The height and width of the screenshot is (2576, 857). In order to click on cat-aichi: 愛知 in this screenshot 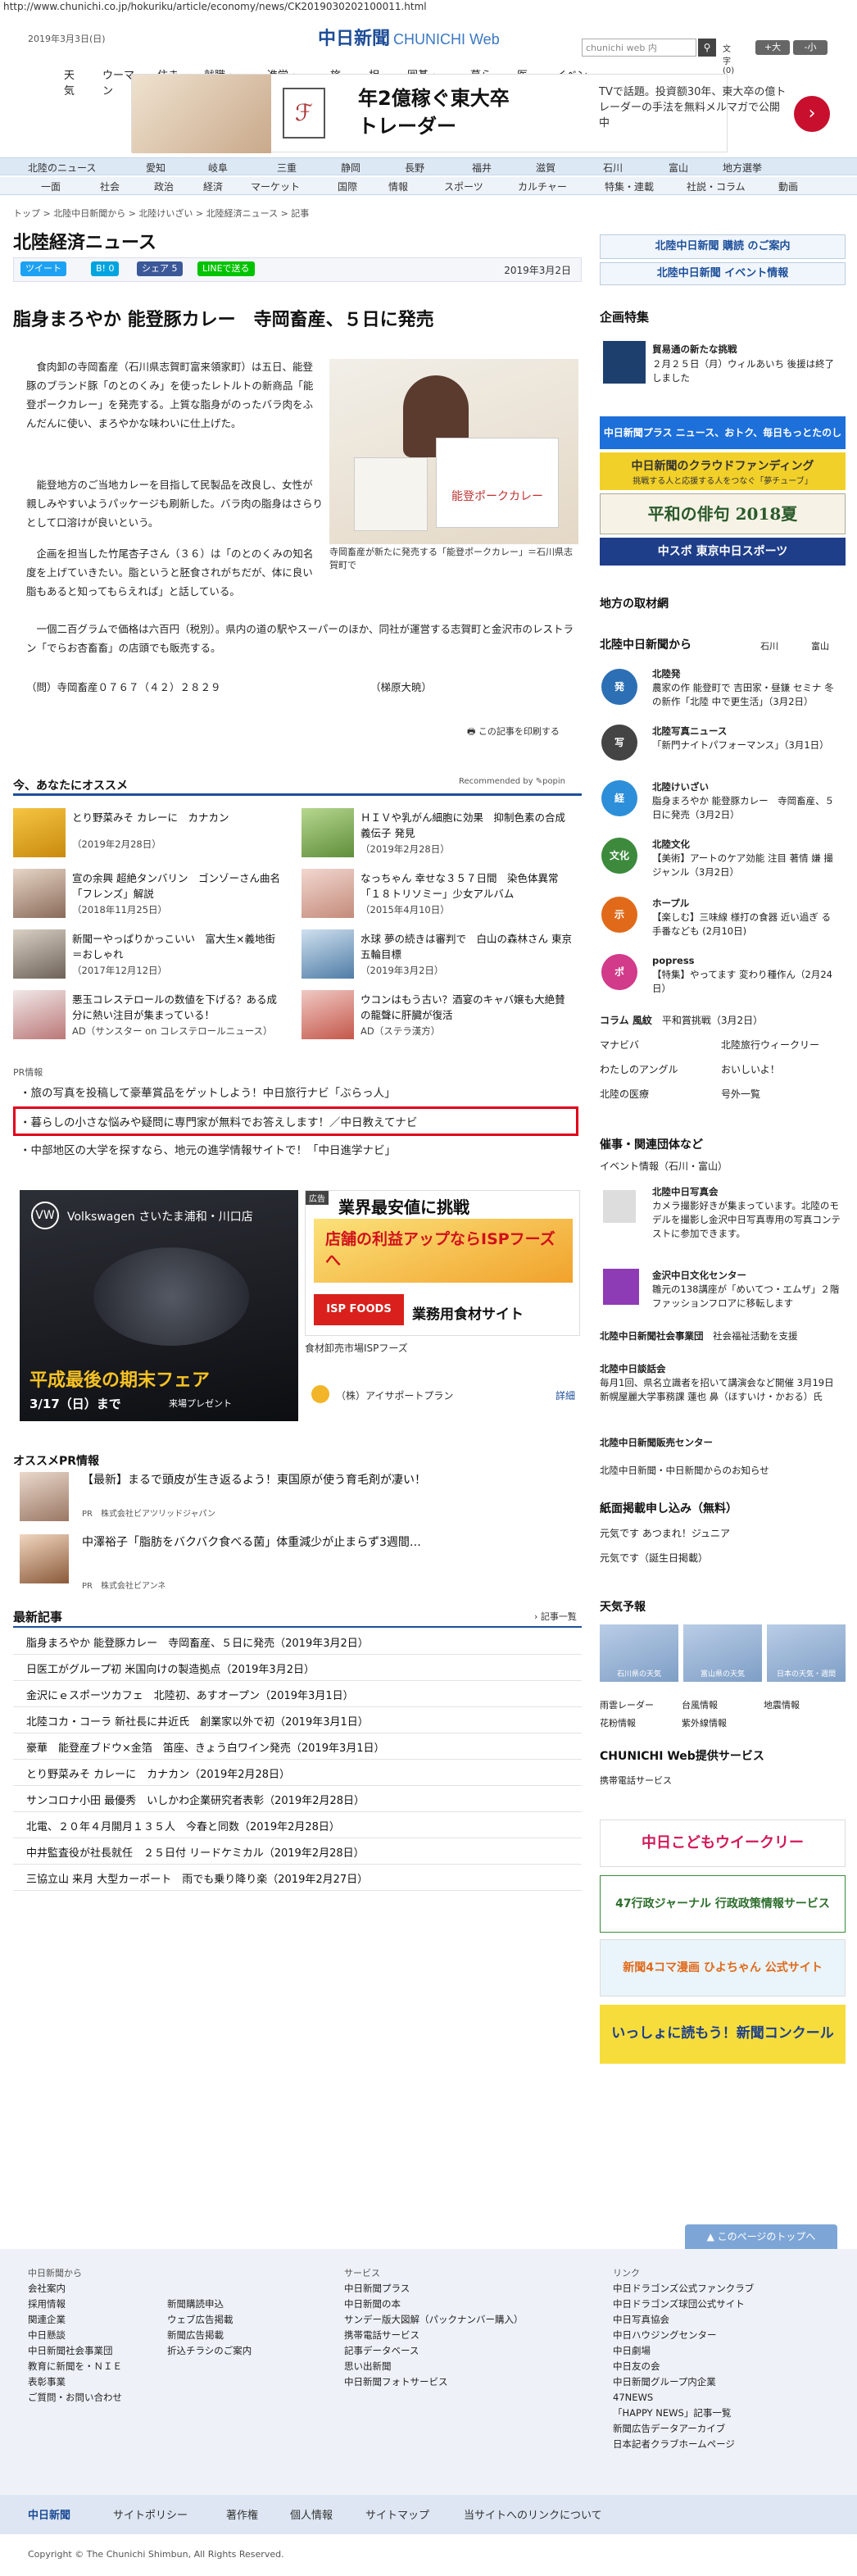, I will do `click(156, 168)`.